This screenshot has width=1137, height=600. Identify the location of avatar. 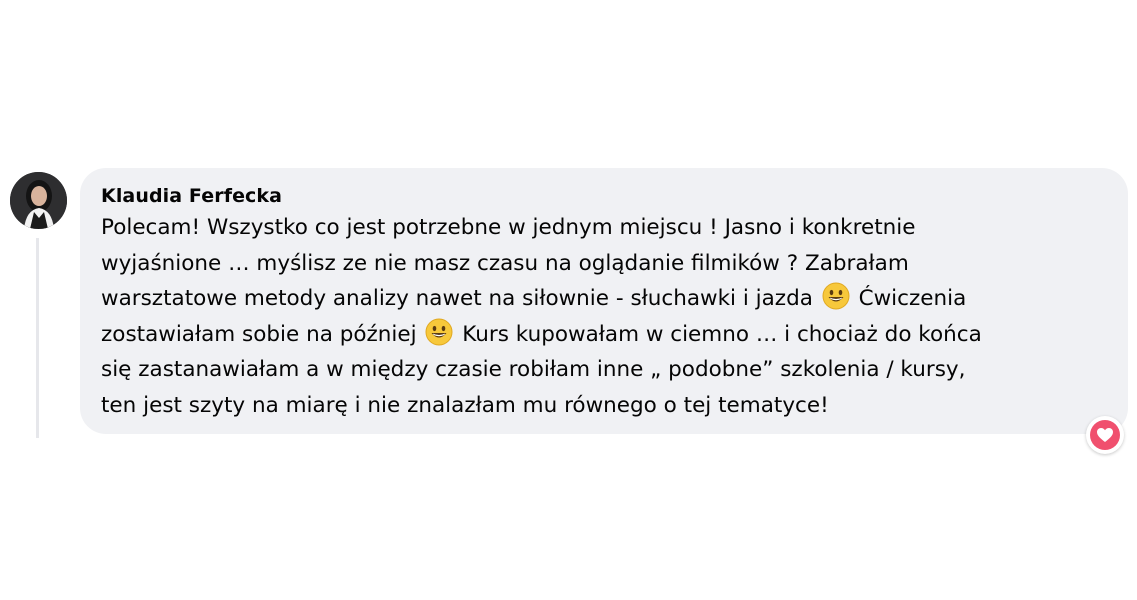
(38, 200).